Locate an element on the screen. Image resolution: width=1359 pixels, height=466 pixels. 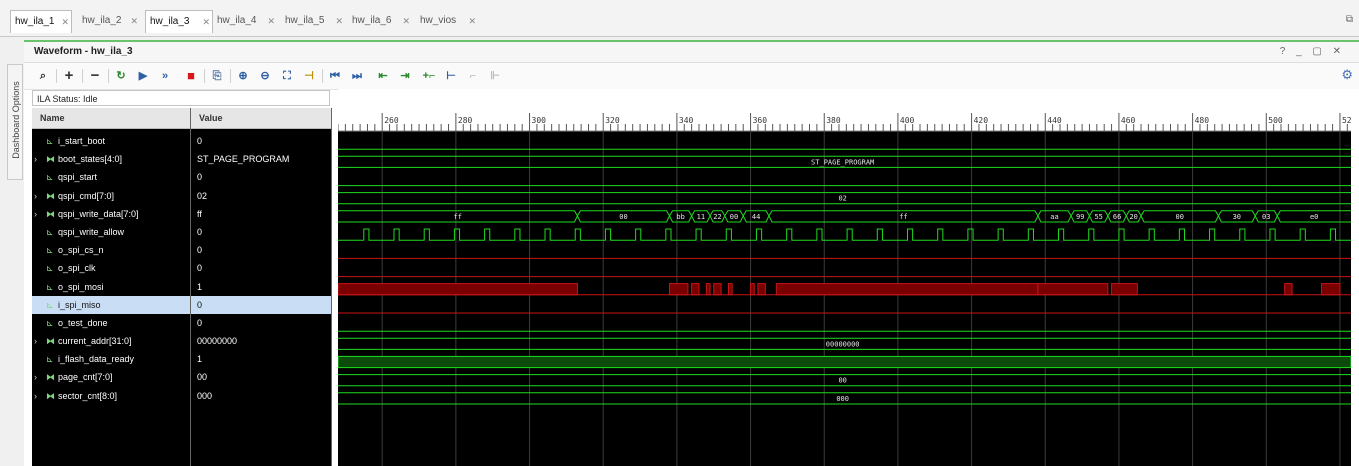
value-row: 000 is located at coordinates (261, 396).